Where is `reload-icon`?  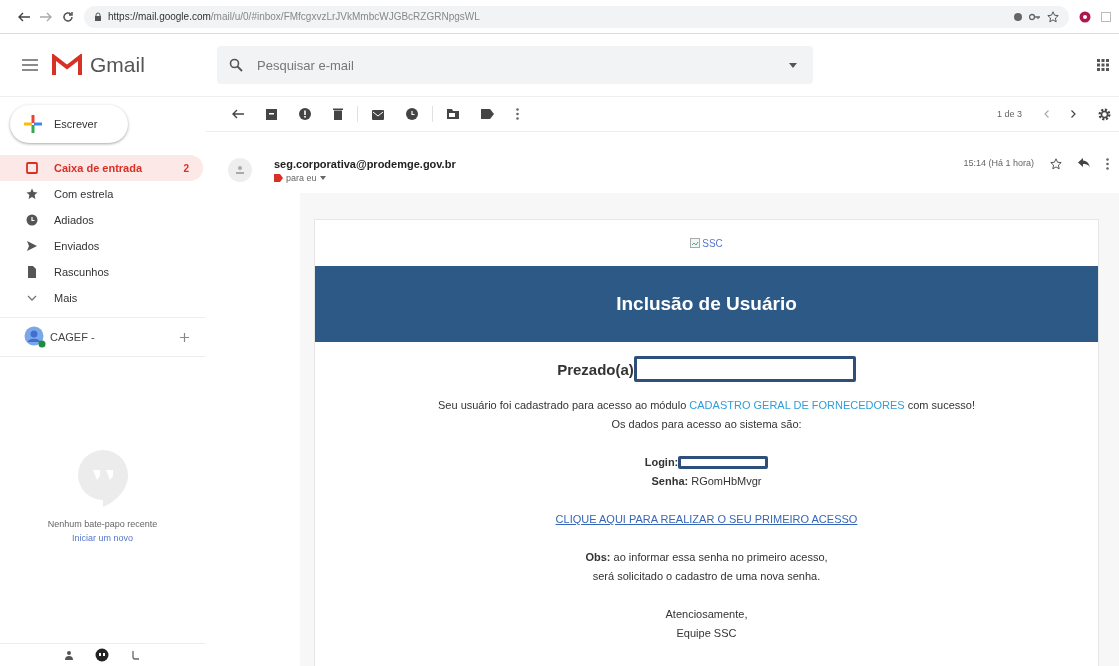 reload-icon is located at coordinates (68, 16).